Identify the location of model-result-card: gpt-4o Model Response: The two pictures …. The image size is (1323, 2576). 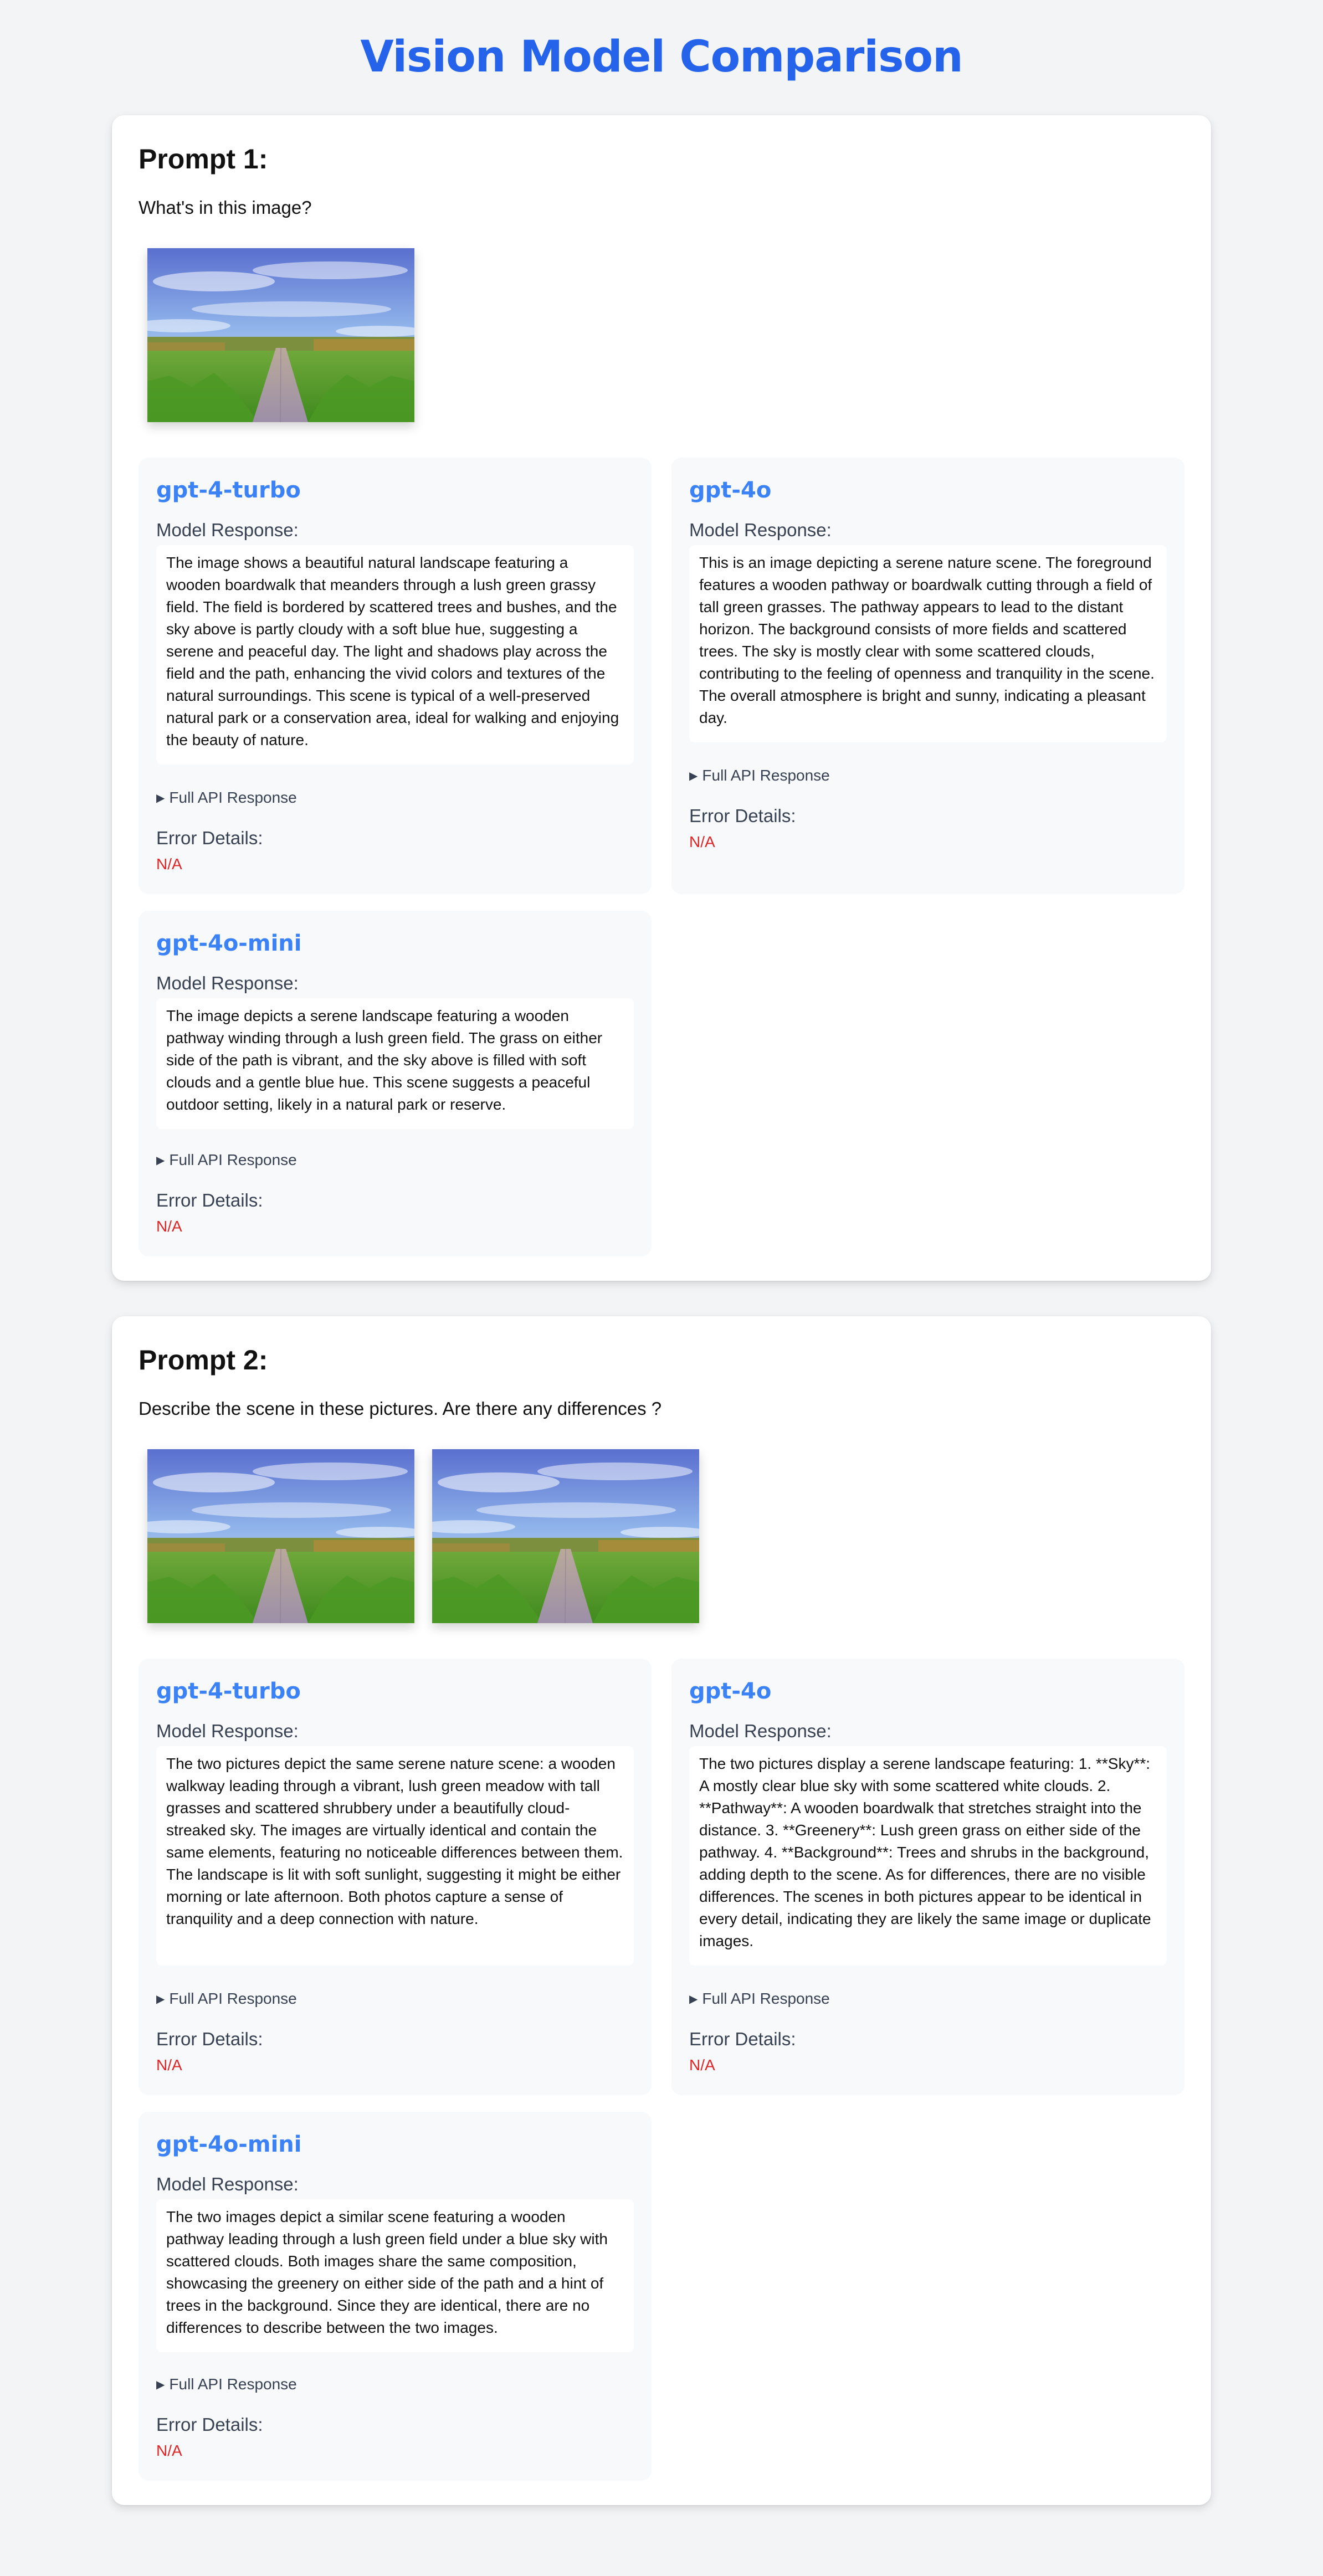
(927, 1877).